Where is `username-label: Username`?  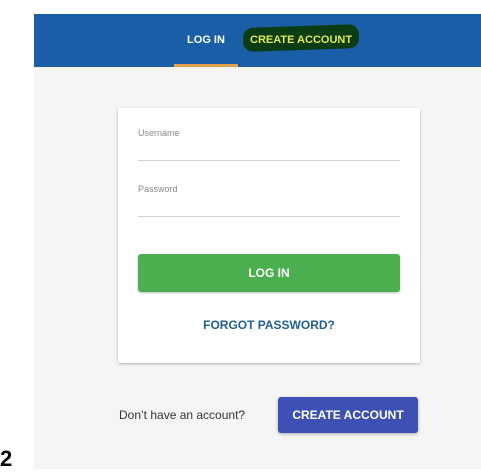 username-label: Username is located at coordinates (159, 133).